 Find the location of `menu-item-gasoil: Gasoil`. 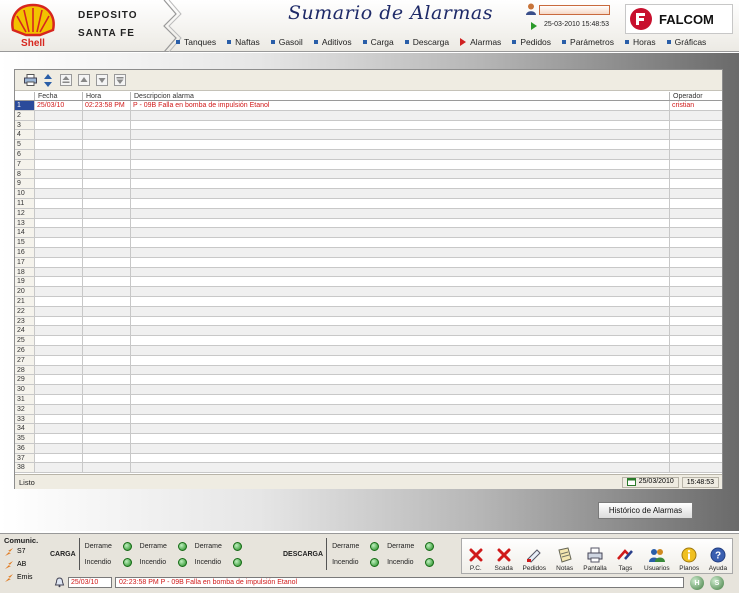

menu-item-gasoil: Gasoil is located at coordinates (286, 42).